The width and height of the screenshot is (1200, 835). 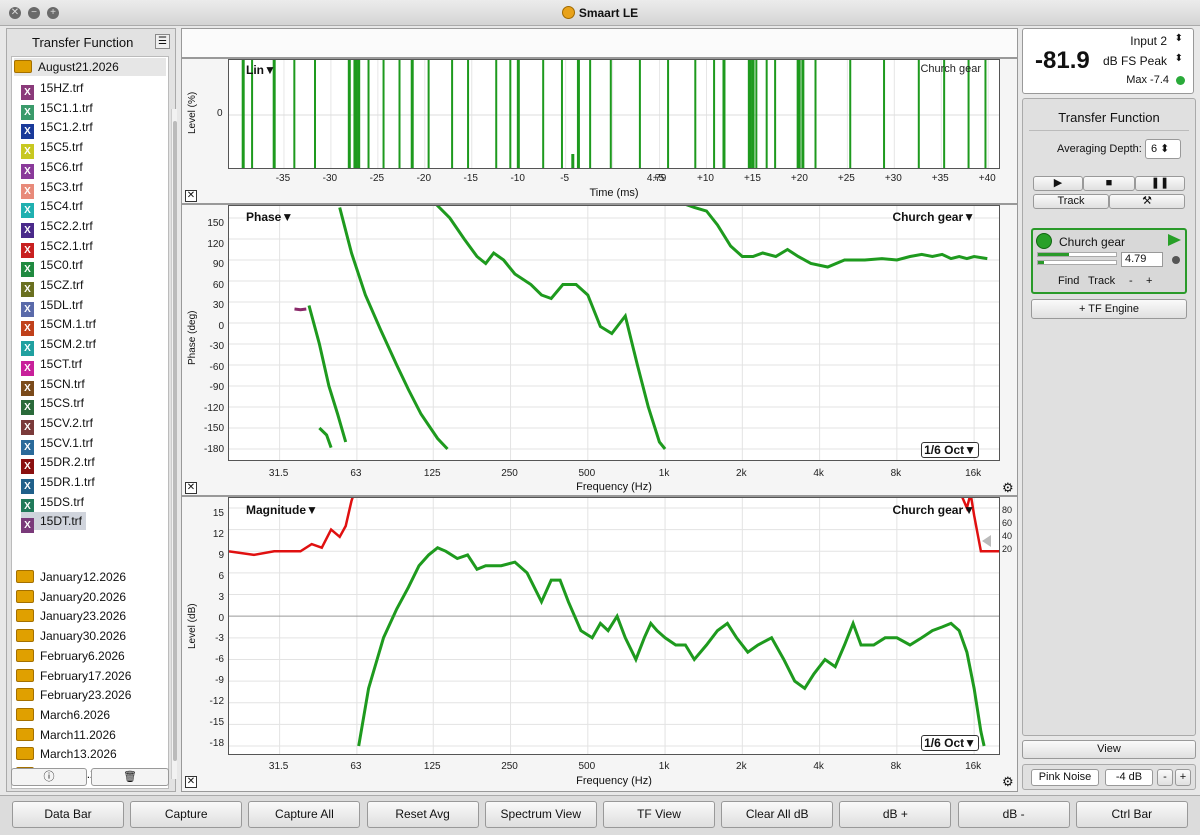 What do you see at coordinates (1058, 183) in the screenshot?
I see `play-button: ▶` at bounding box center [1058, 183].